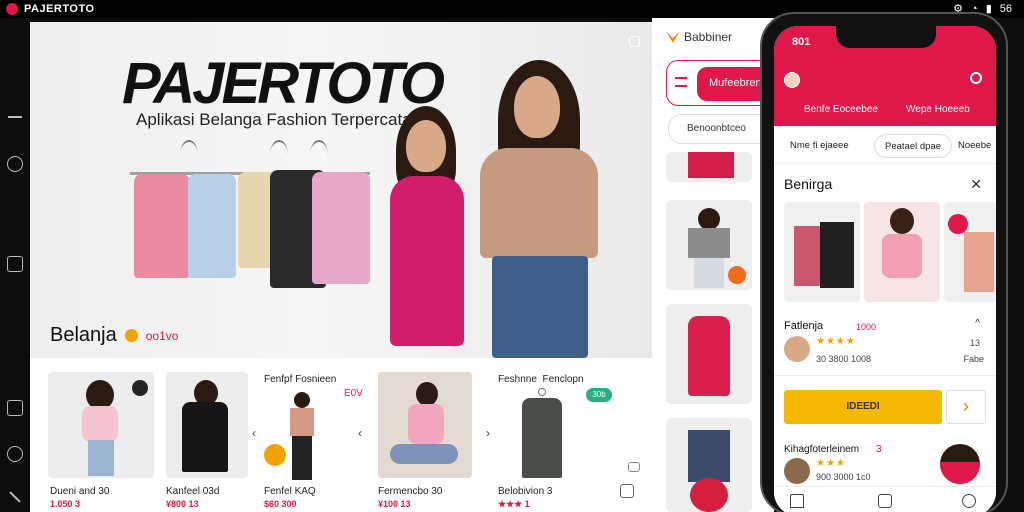 The width and height of the screenshot is (1024, 512). What do you see at coordinates (65, 504) in the screenshot?
I see `product-price: 1.050 3` at bounding box center [65, 504].